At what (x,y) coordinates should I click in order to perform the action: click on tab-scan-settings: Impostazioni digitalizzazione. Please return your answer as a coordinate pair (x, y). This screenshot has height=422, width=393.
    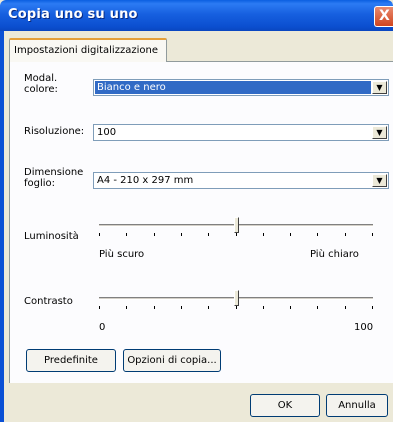
    Looking at the image, I should click on (88, 50).